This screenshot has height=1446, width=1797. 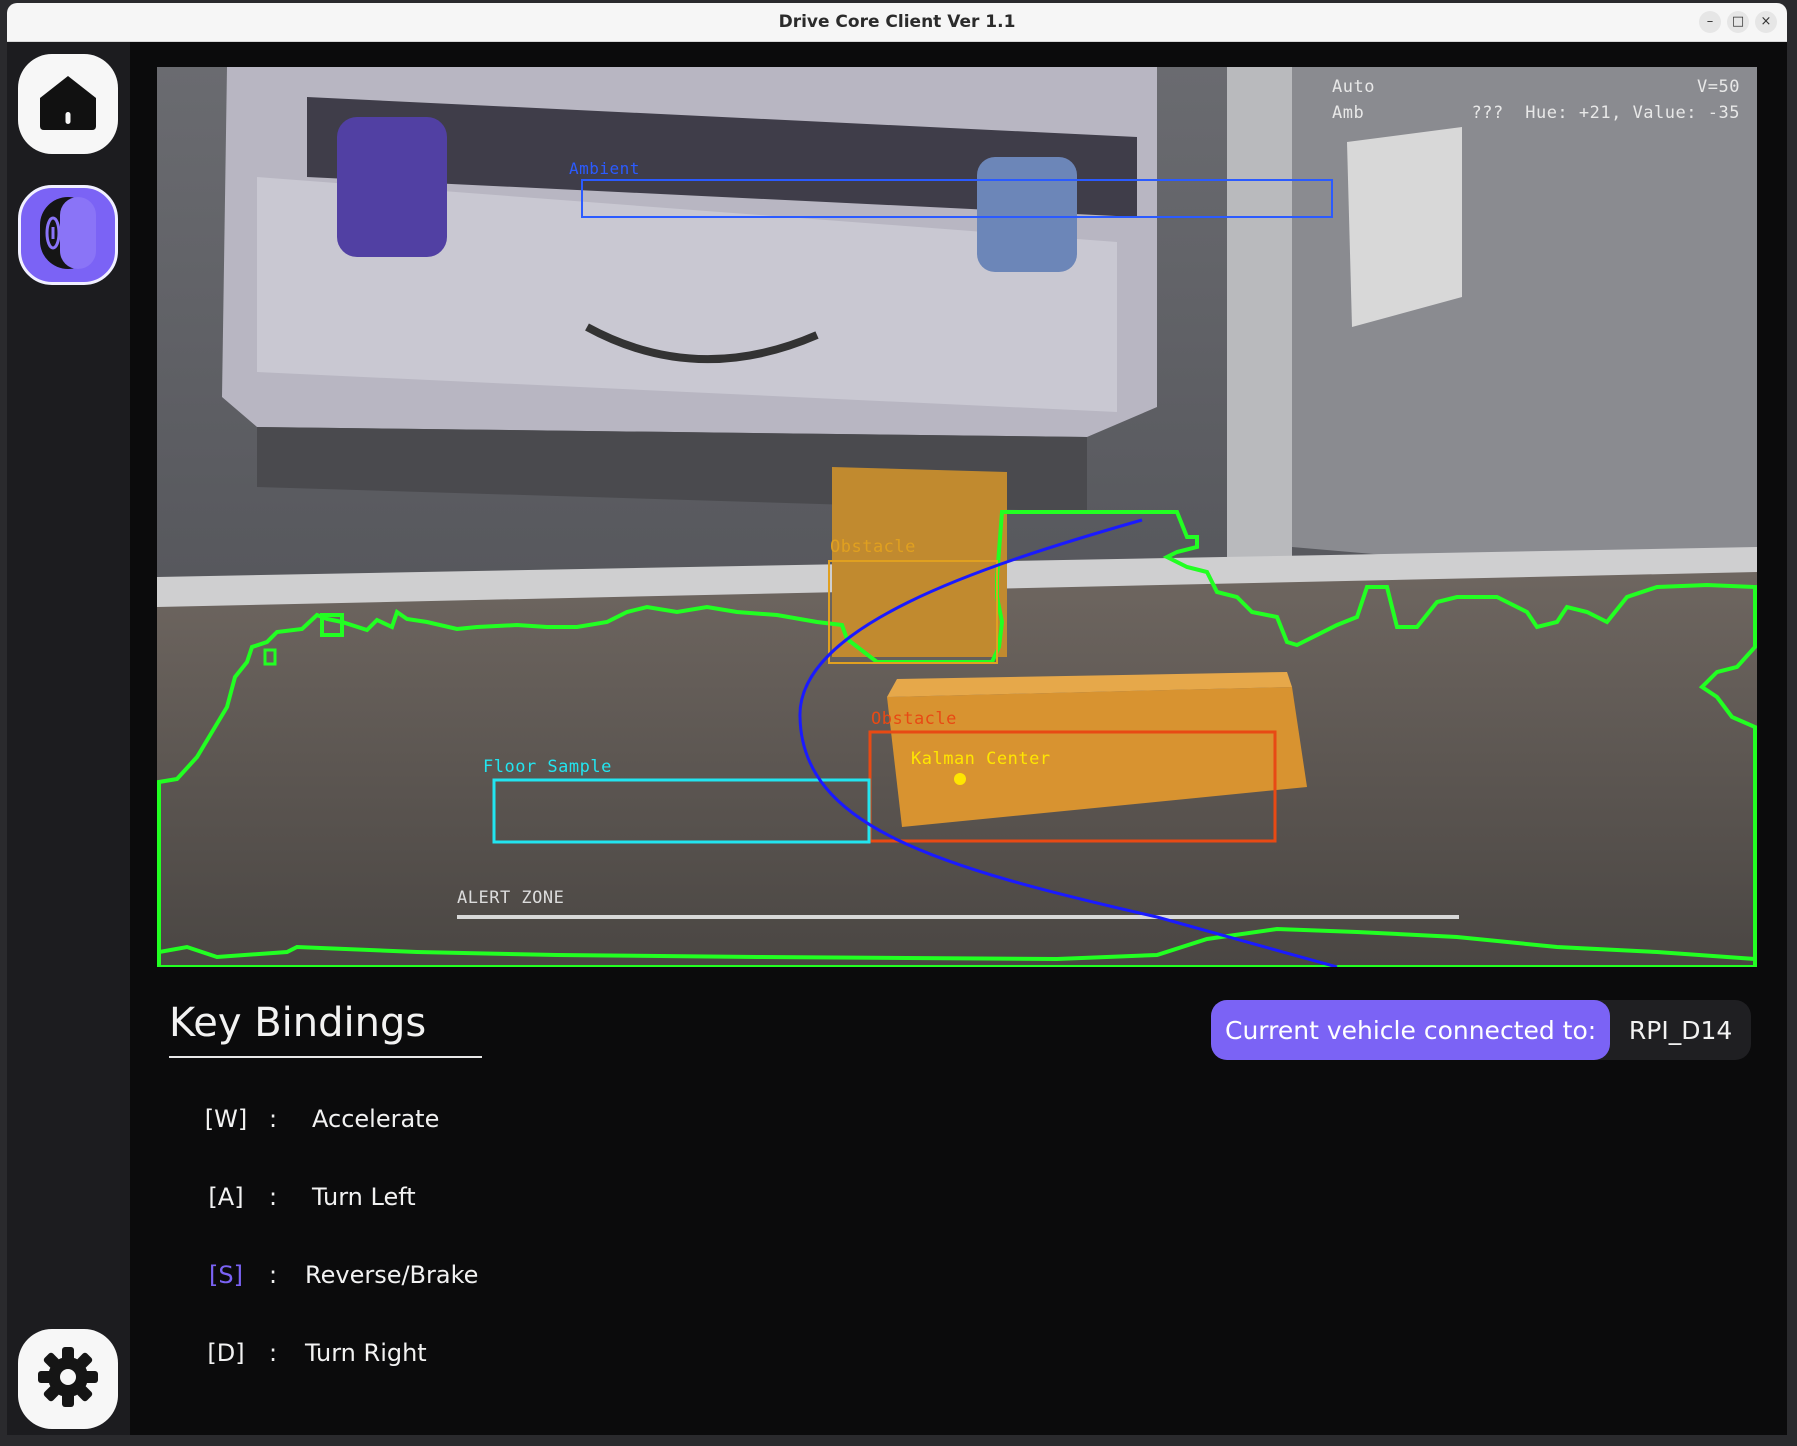 I want to click on sidebar-item-drive, so click(x=68, y=235).